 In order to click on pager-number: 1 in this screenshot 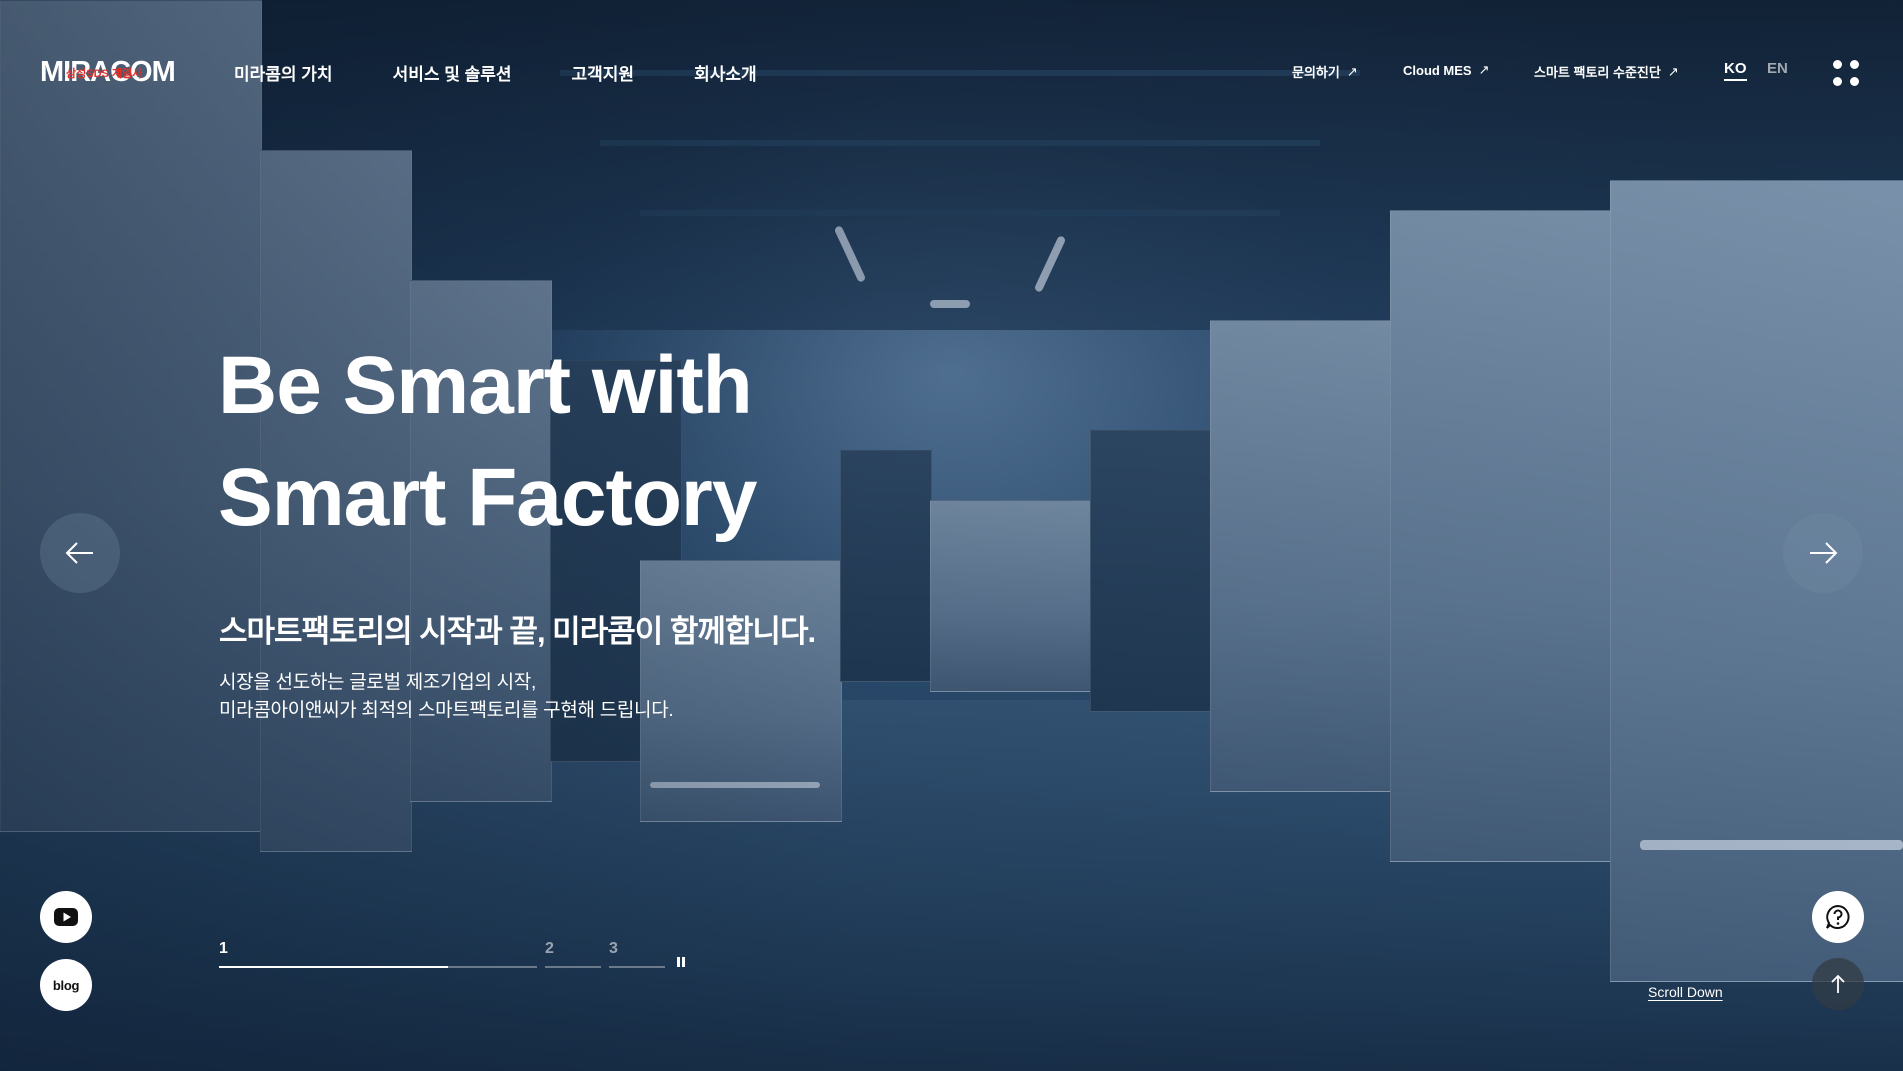, I will do `click(223, 948)`.